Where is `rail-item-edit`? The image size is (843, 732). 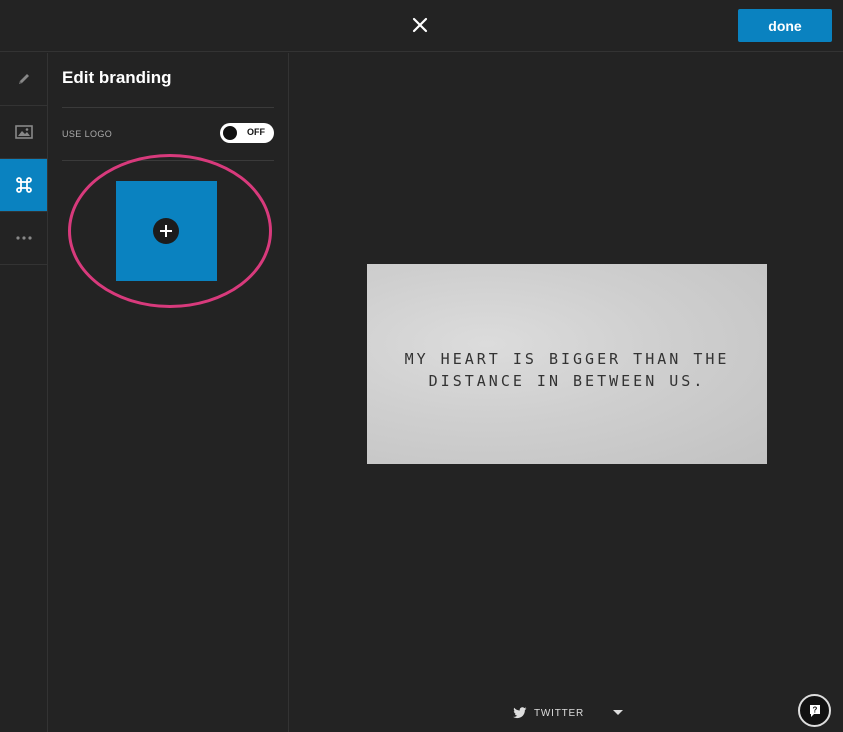 rail-item-edit is located at coordinates (23, 79).